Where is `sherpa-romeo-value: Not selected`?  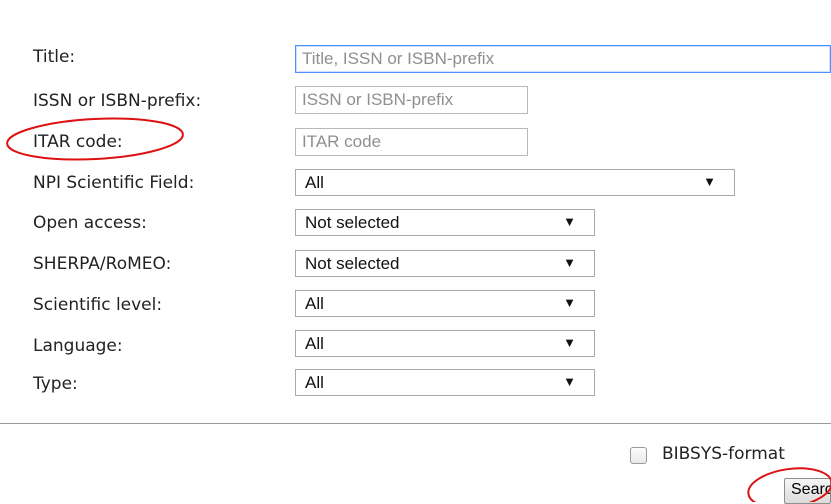
sherpa-romeo-value: Not selected is located at coordinates (352, 263).